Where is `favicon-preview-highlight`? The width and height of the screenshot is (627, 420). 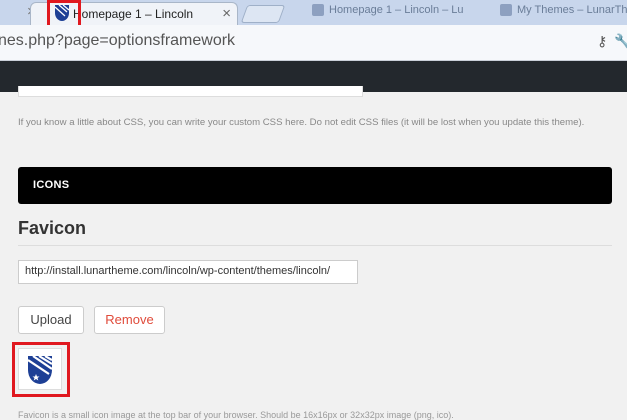 favicon-preview-highlight is located at coordinates (41, 369).